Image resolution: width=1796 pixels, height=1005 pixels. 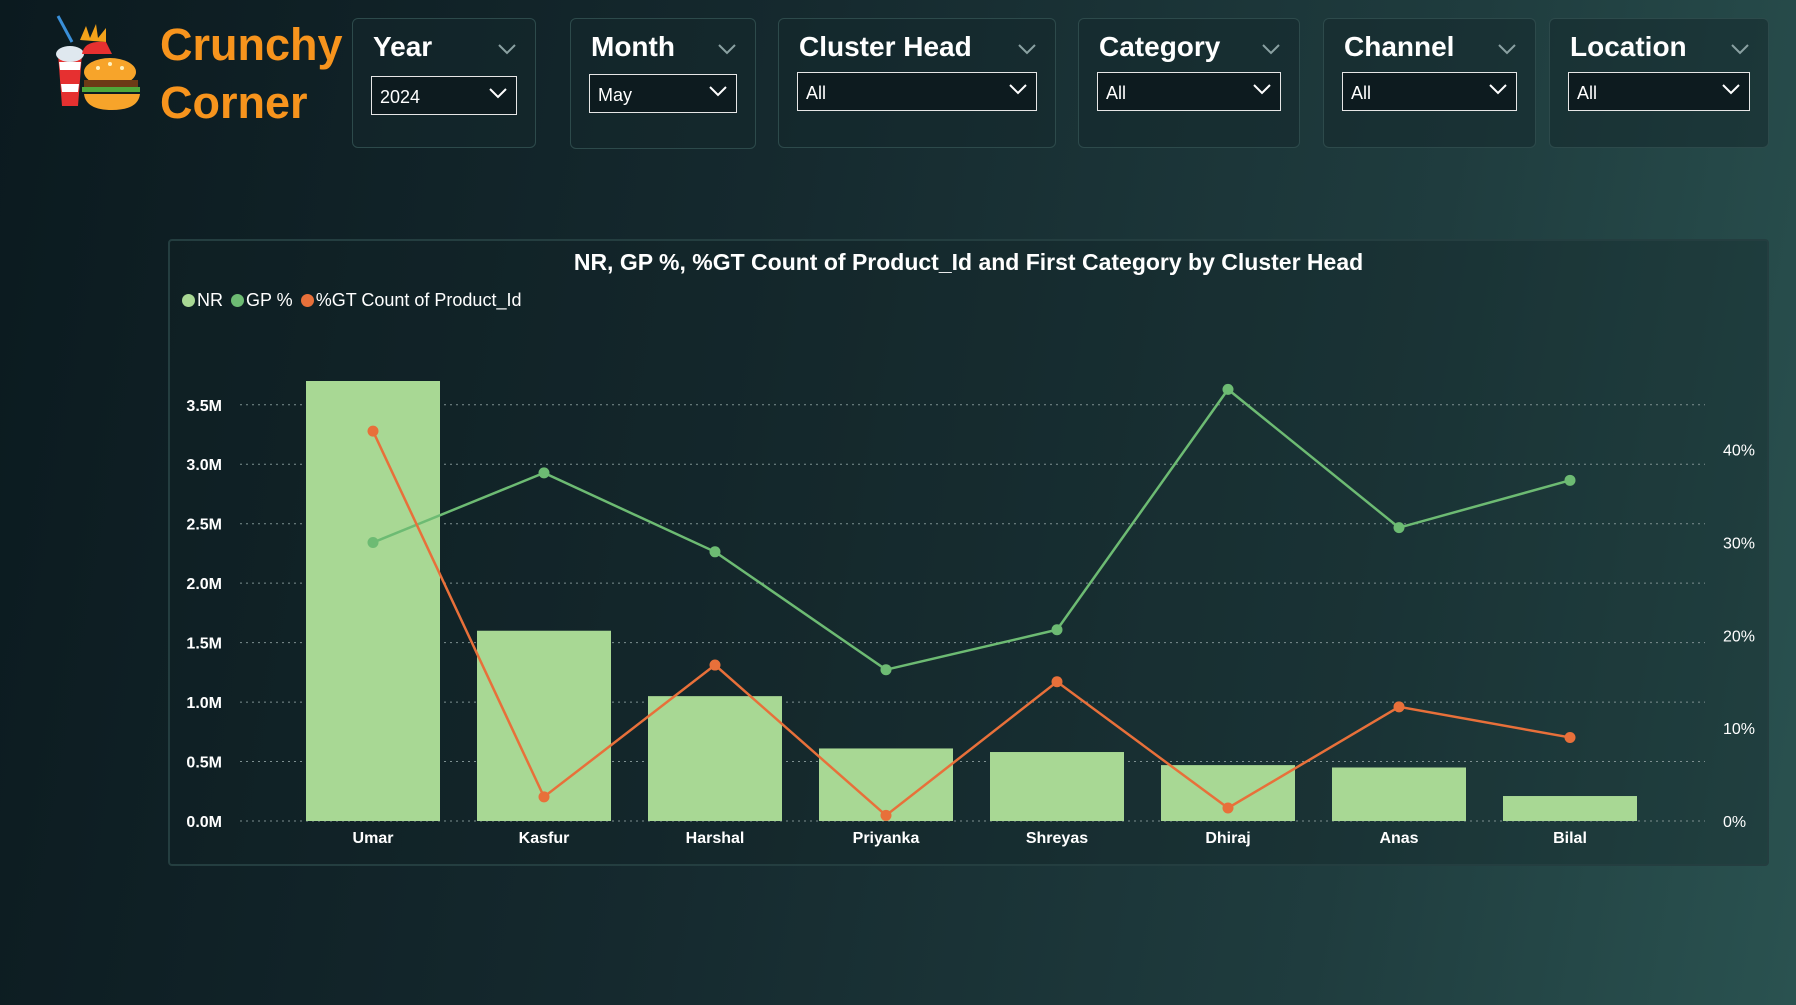 I want to click on slicer-channel-title: Channel, so click(x=1399, y=46).